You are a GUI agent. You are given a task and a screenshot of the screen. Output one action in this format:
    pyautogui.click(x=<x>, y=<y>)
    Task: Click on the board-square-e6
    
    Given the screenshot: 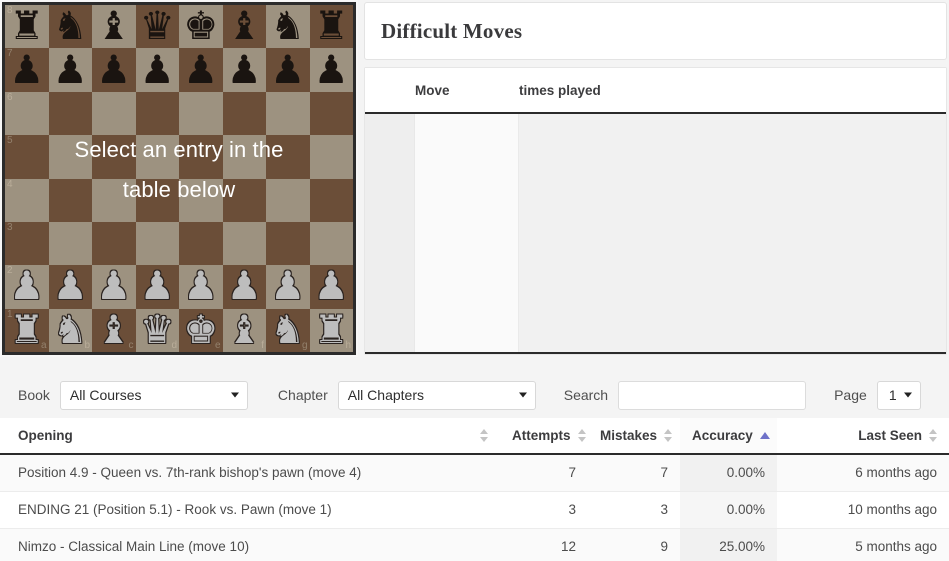 What is the action you would take?
    pyautogui.click(x=201, y=113)
    